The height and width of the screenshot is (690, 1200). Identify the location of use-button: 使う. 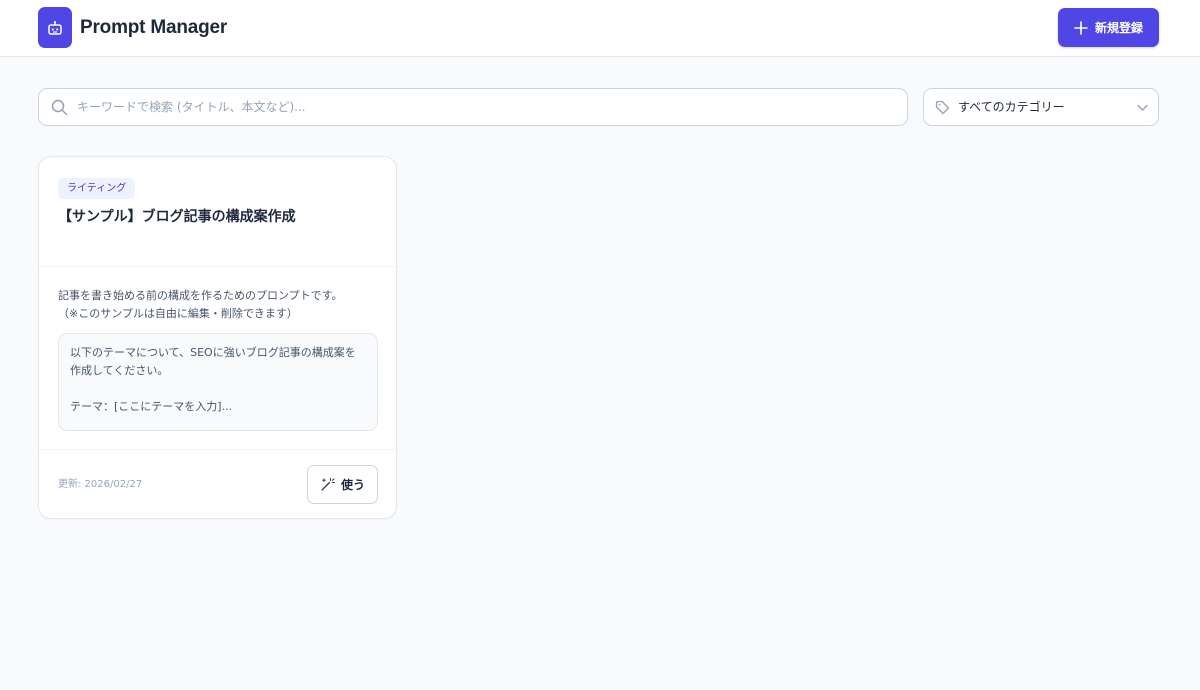
(342, 484).